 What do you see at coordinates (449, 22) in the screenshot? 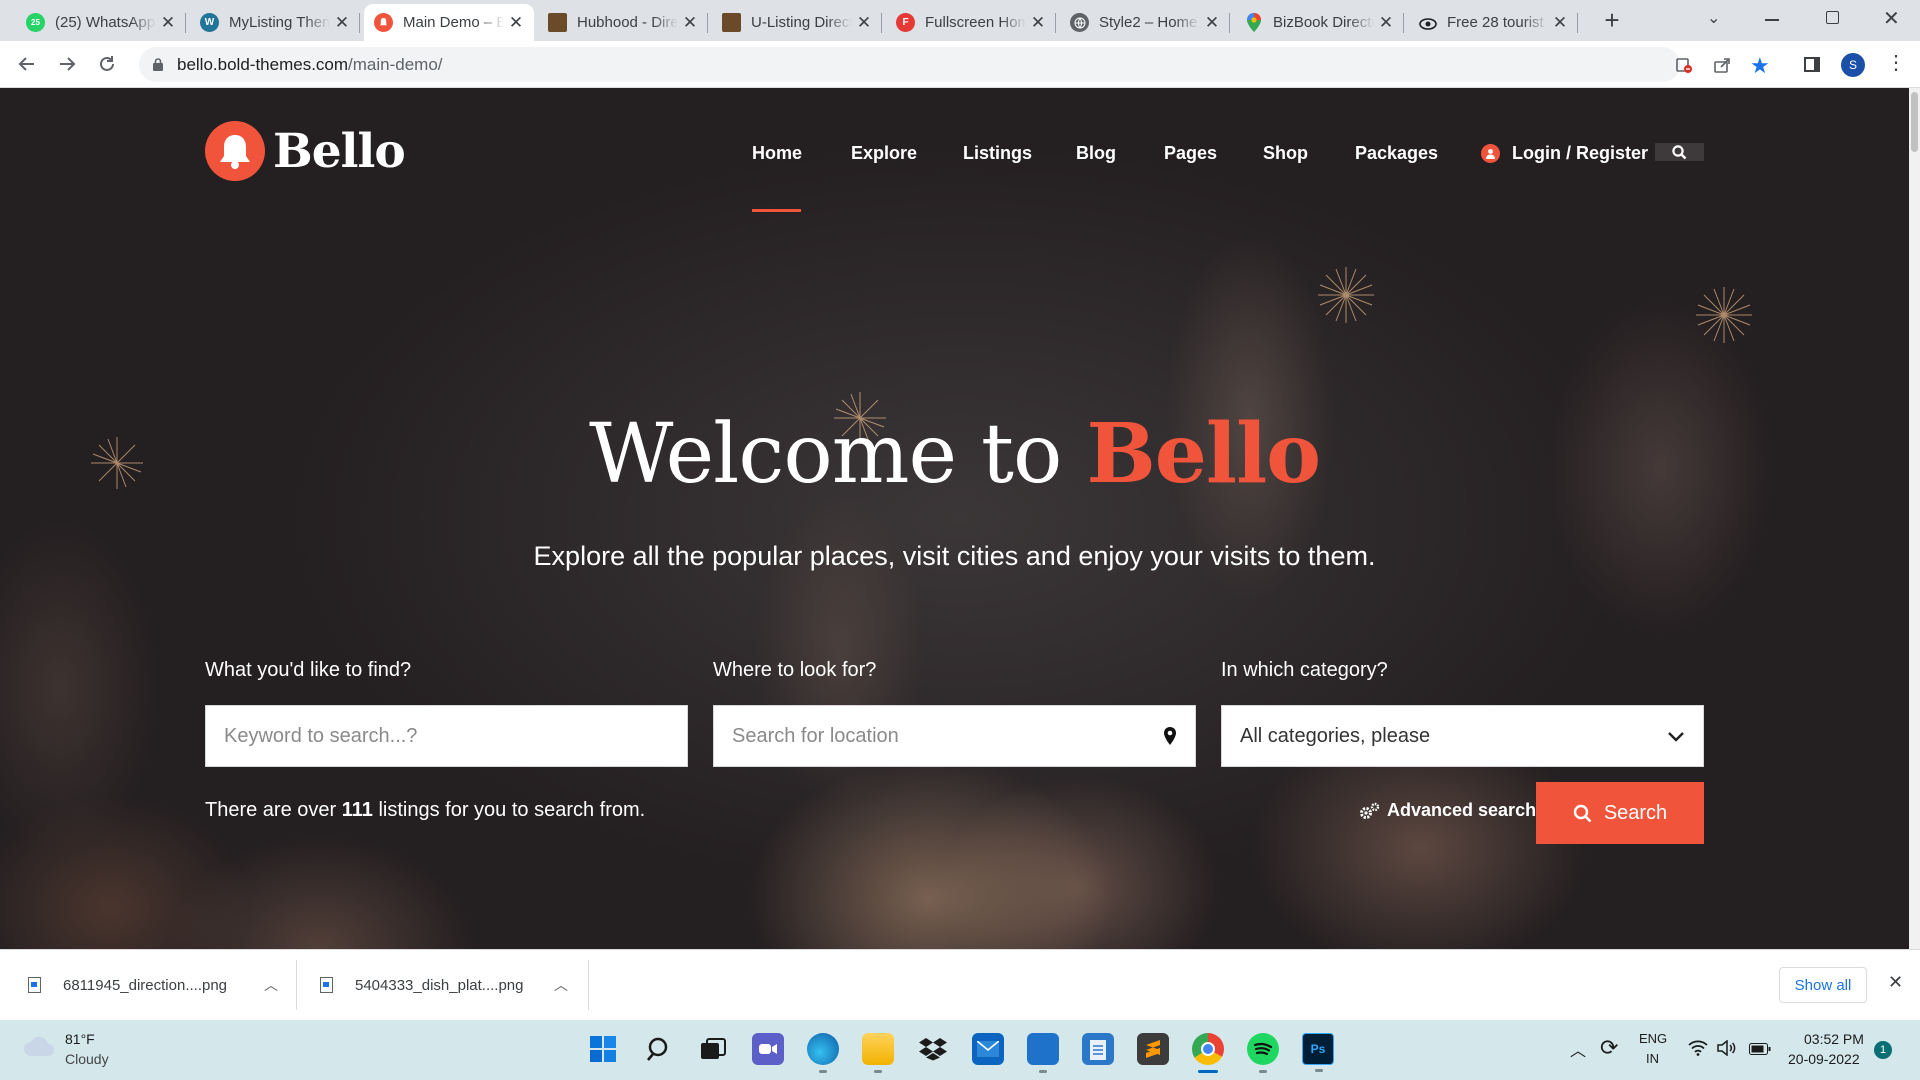
I see `tab-main-demo: Main Demo – Bello ✕` at bounding box center [449, 22].